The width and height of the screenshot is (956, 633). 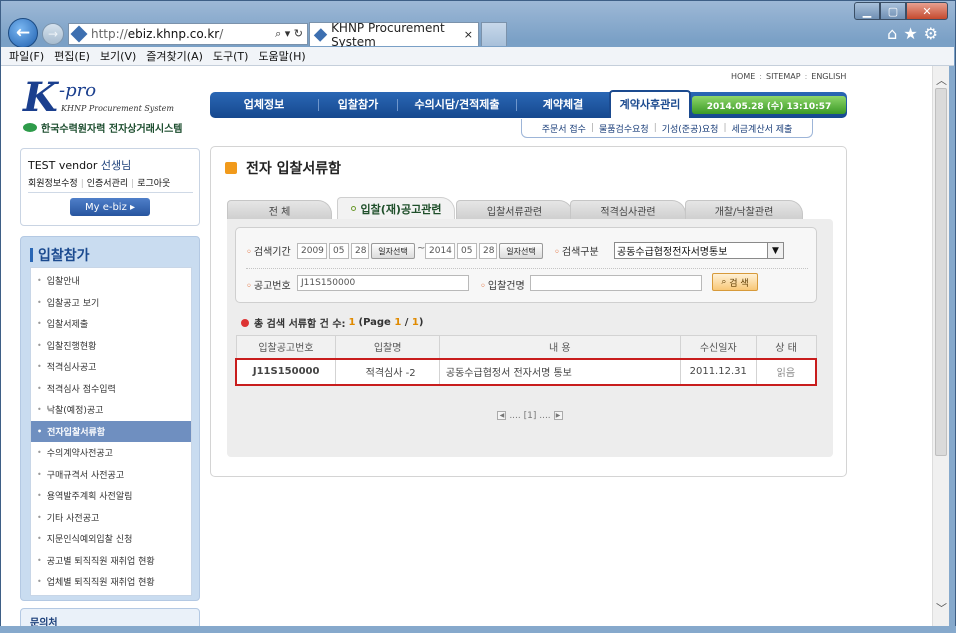 I want to click on notice-number-input: J11S150000, so click(x=383, y=283).